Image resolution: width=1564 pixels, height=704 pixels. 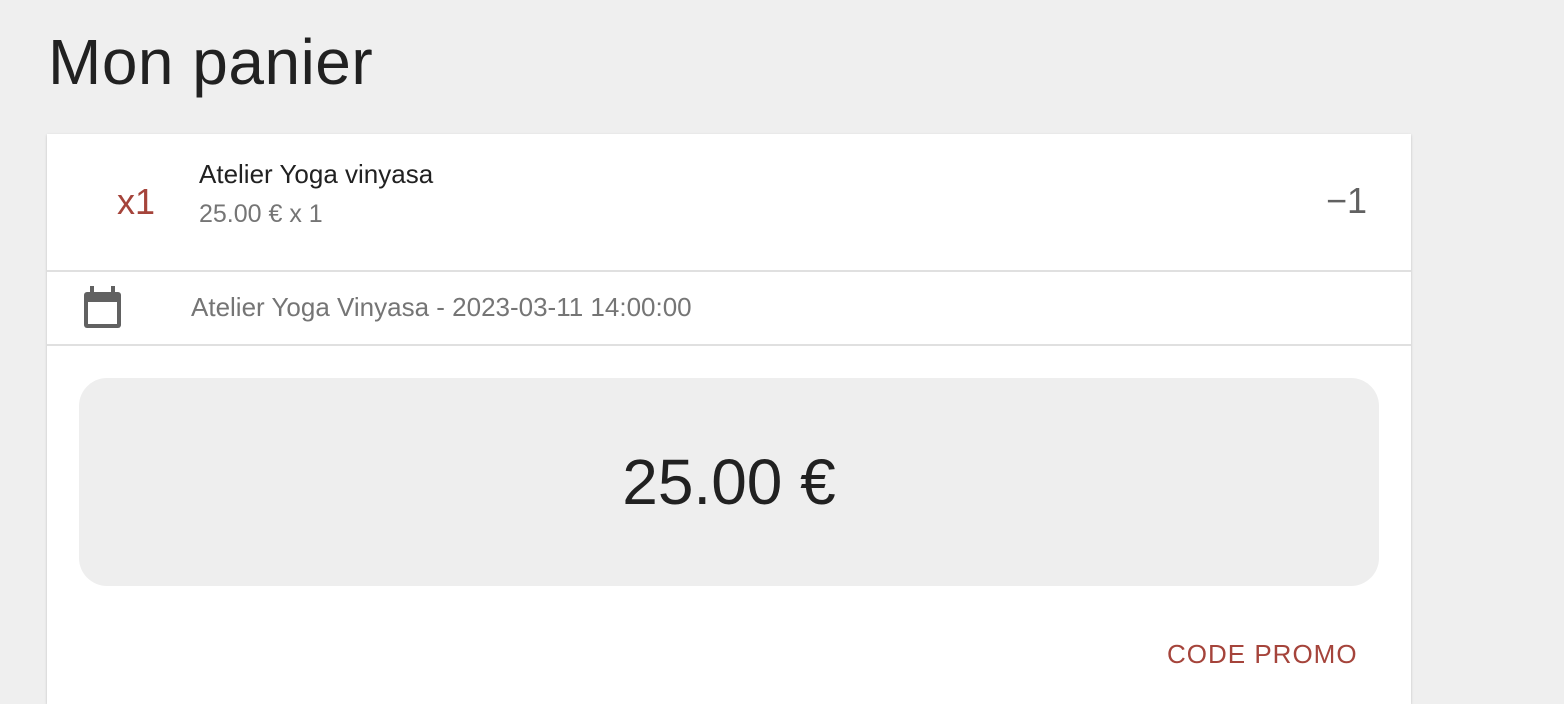 What do you see at coordinates (1332, 201) in the screenshot?
I see `decrement-quantity-button: −1` at bounding box center [1332, 201].